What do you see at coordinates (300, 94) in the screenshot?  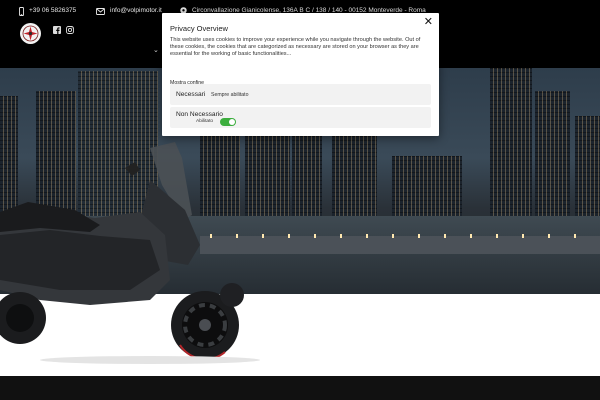 I see `cookie-category-necessary: Necessari Sempre abilitato` at bounding box center [300, 94].